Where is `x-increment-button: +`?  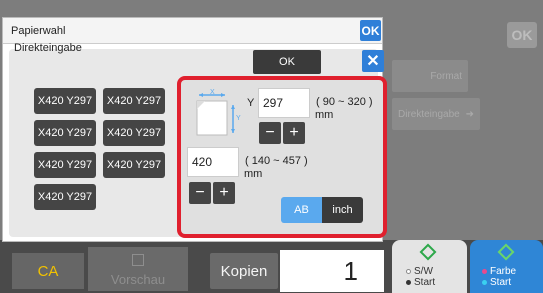 x-increment-button: + is located at coordinates (224, 193).